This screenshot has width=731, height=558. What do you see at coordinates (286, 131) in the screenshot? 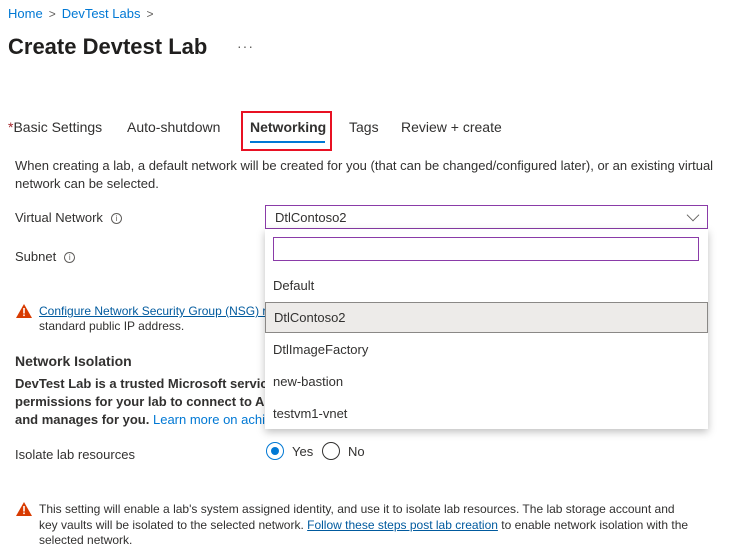
I see `highlight-box` at bounding box center [286, 131].